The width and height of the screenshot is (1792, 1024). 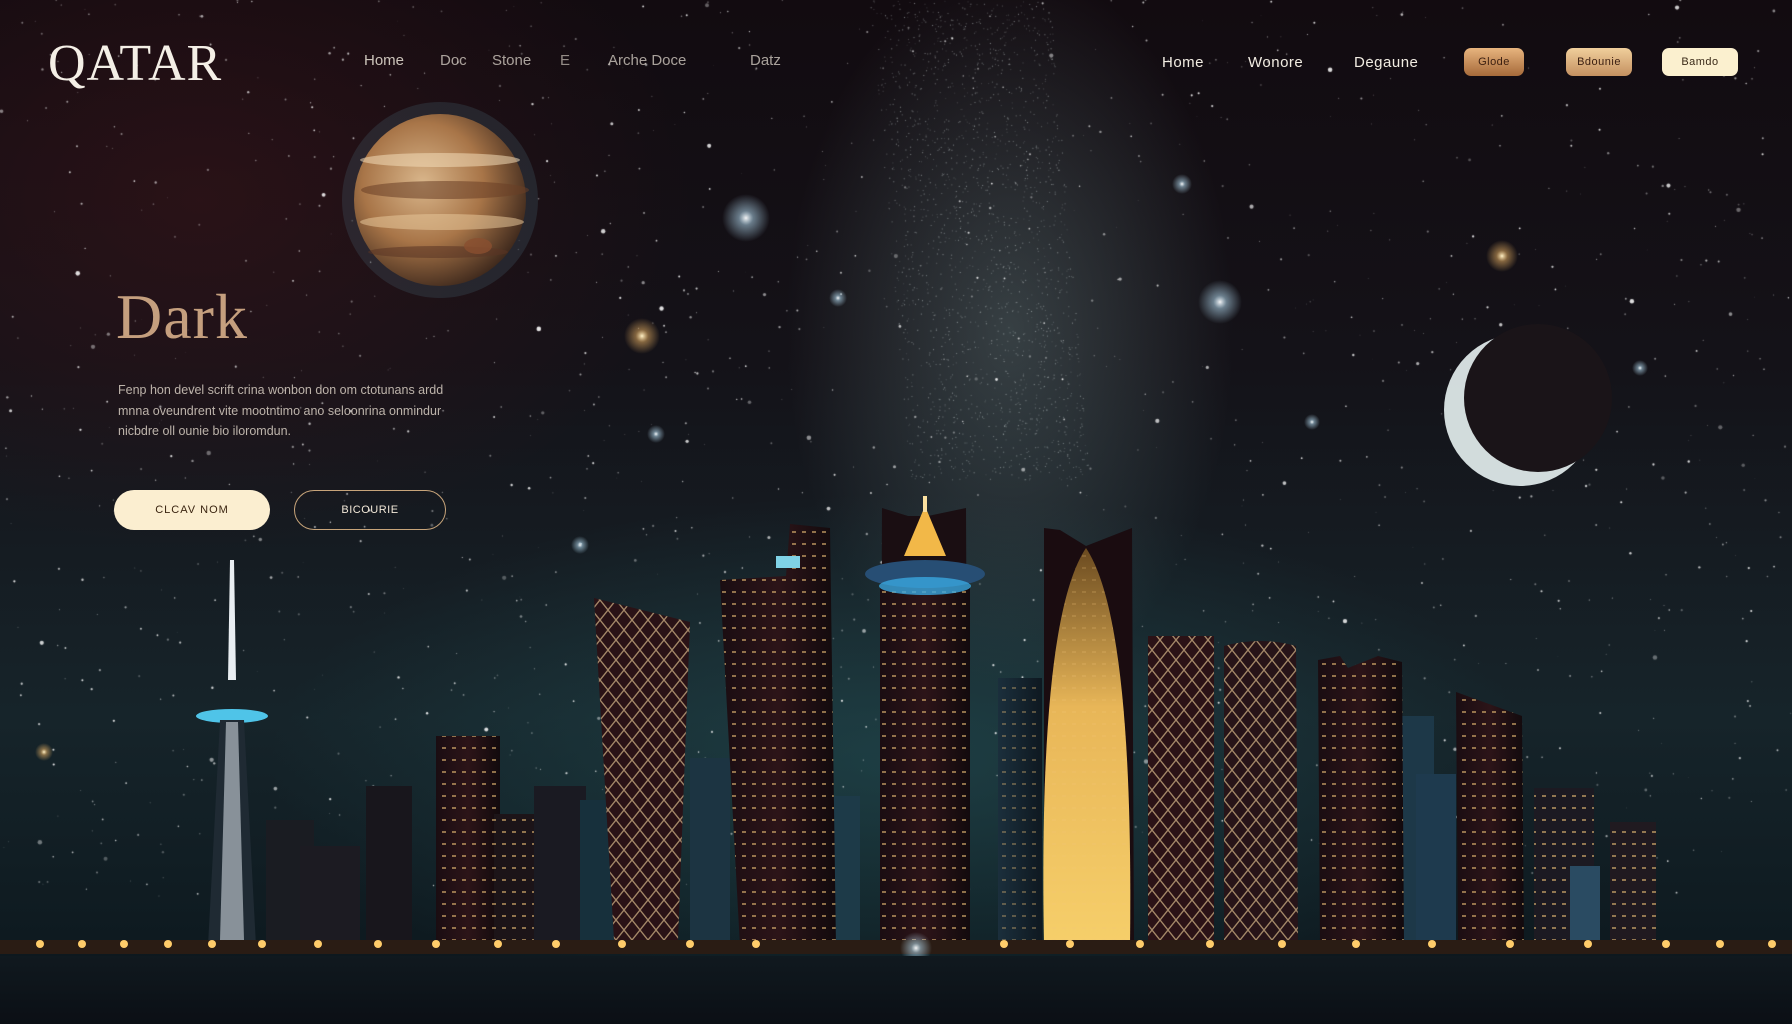 I want to click on nav-right-home: Home, so click(x=1183, y=62).